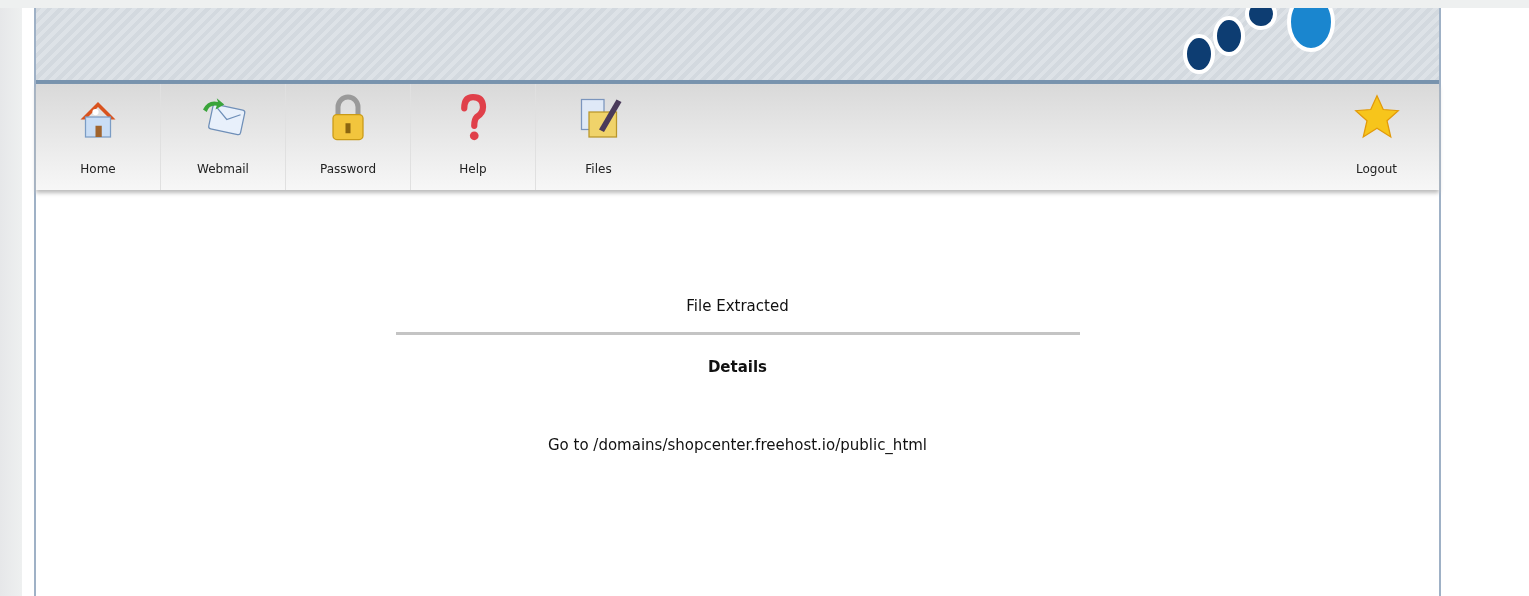  Describe the element at coordinates (98, 137) in the screenshot. I see `toolbar-button: Home` at that location.